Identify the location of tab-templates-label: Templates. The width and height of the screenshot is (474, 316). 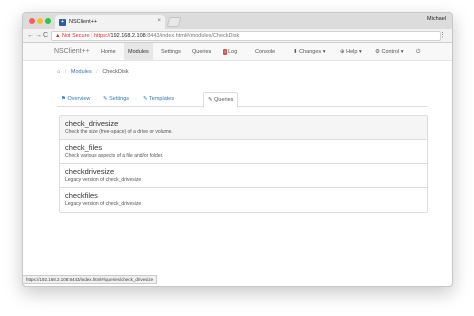
(162, 99).